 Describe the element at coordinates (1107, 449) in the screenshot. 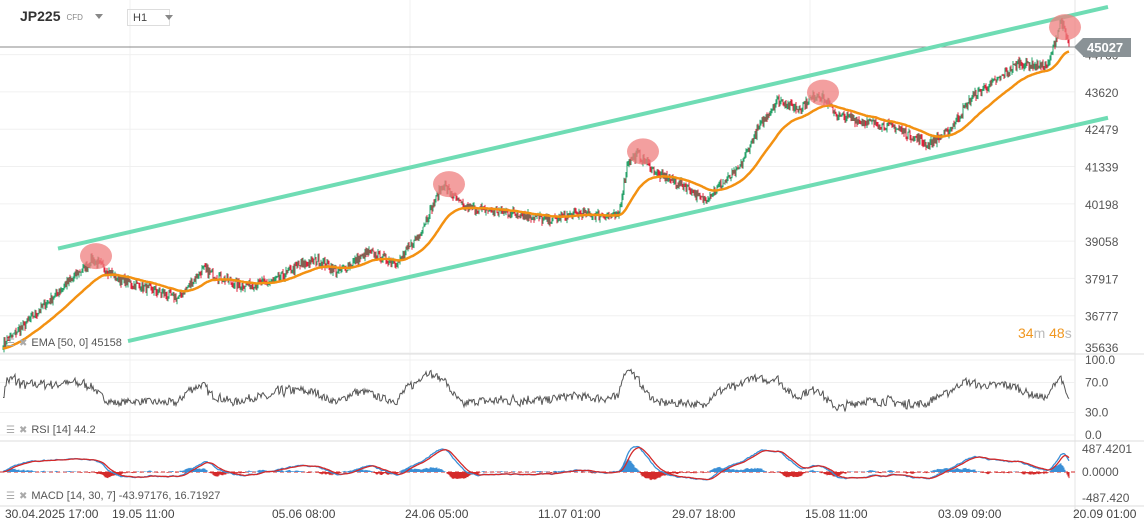

I see `macd-tick: 487.4201` at that location.